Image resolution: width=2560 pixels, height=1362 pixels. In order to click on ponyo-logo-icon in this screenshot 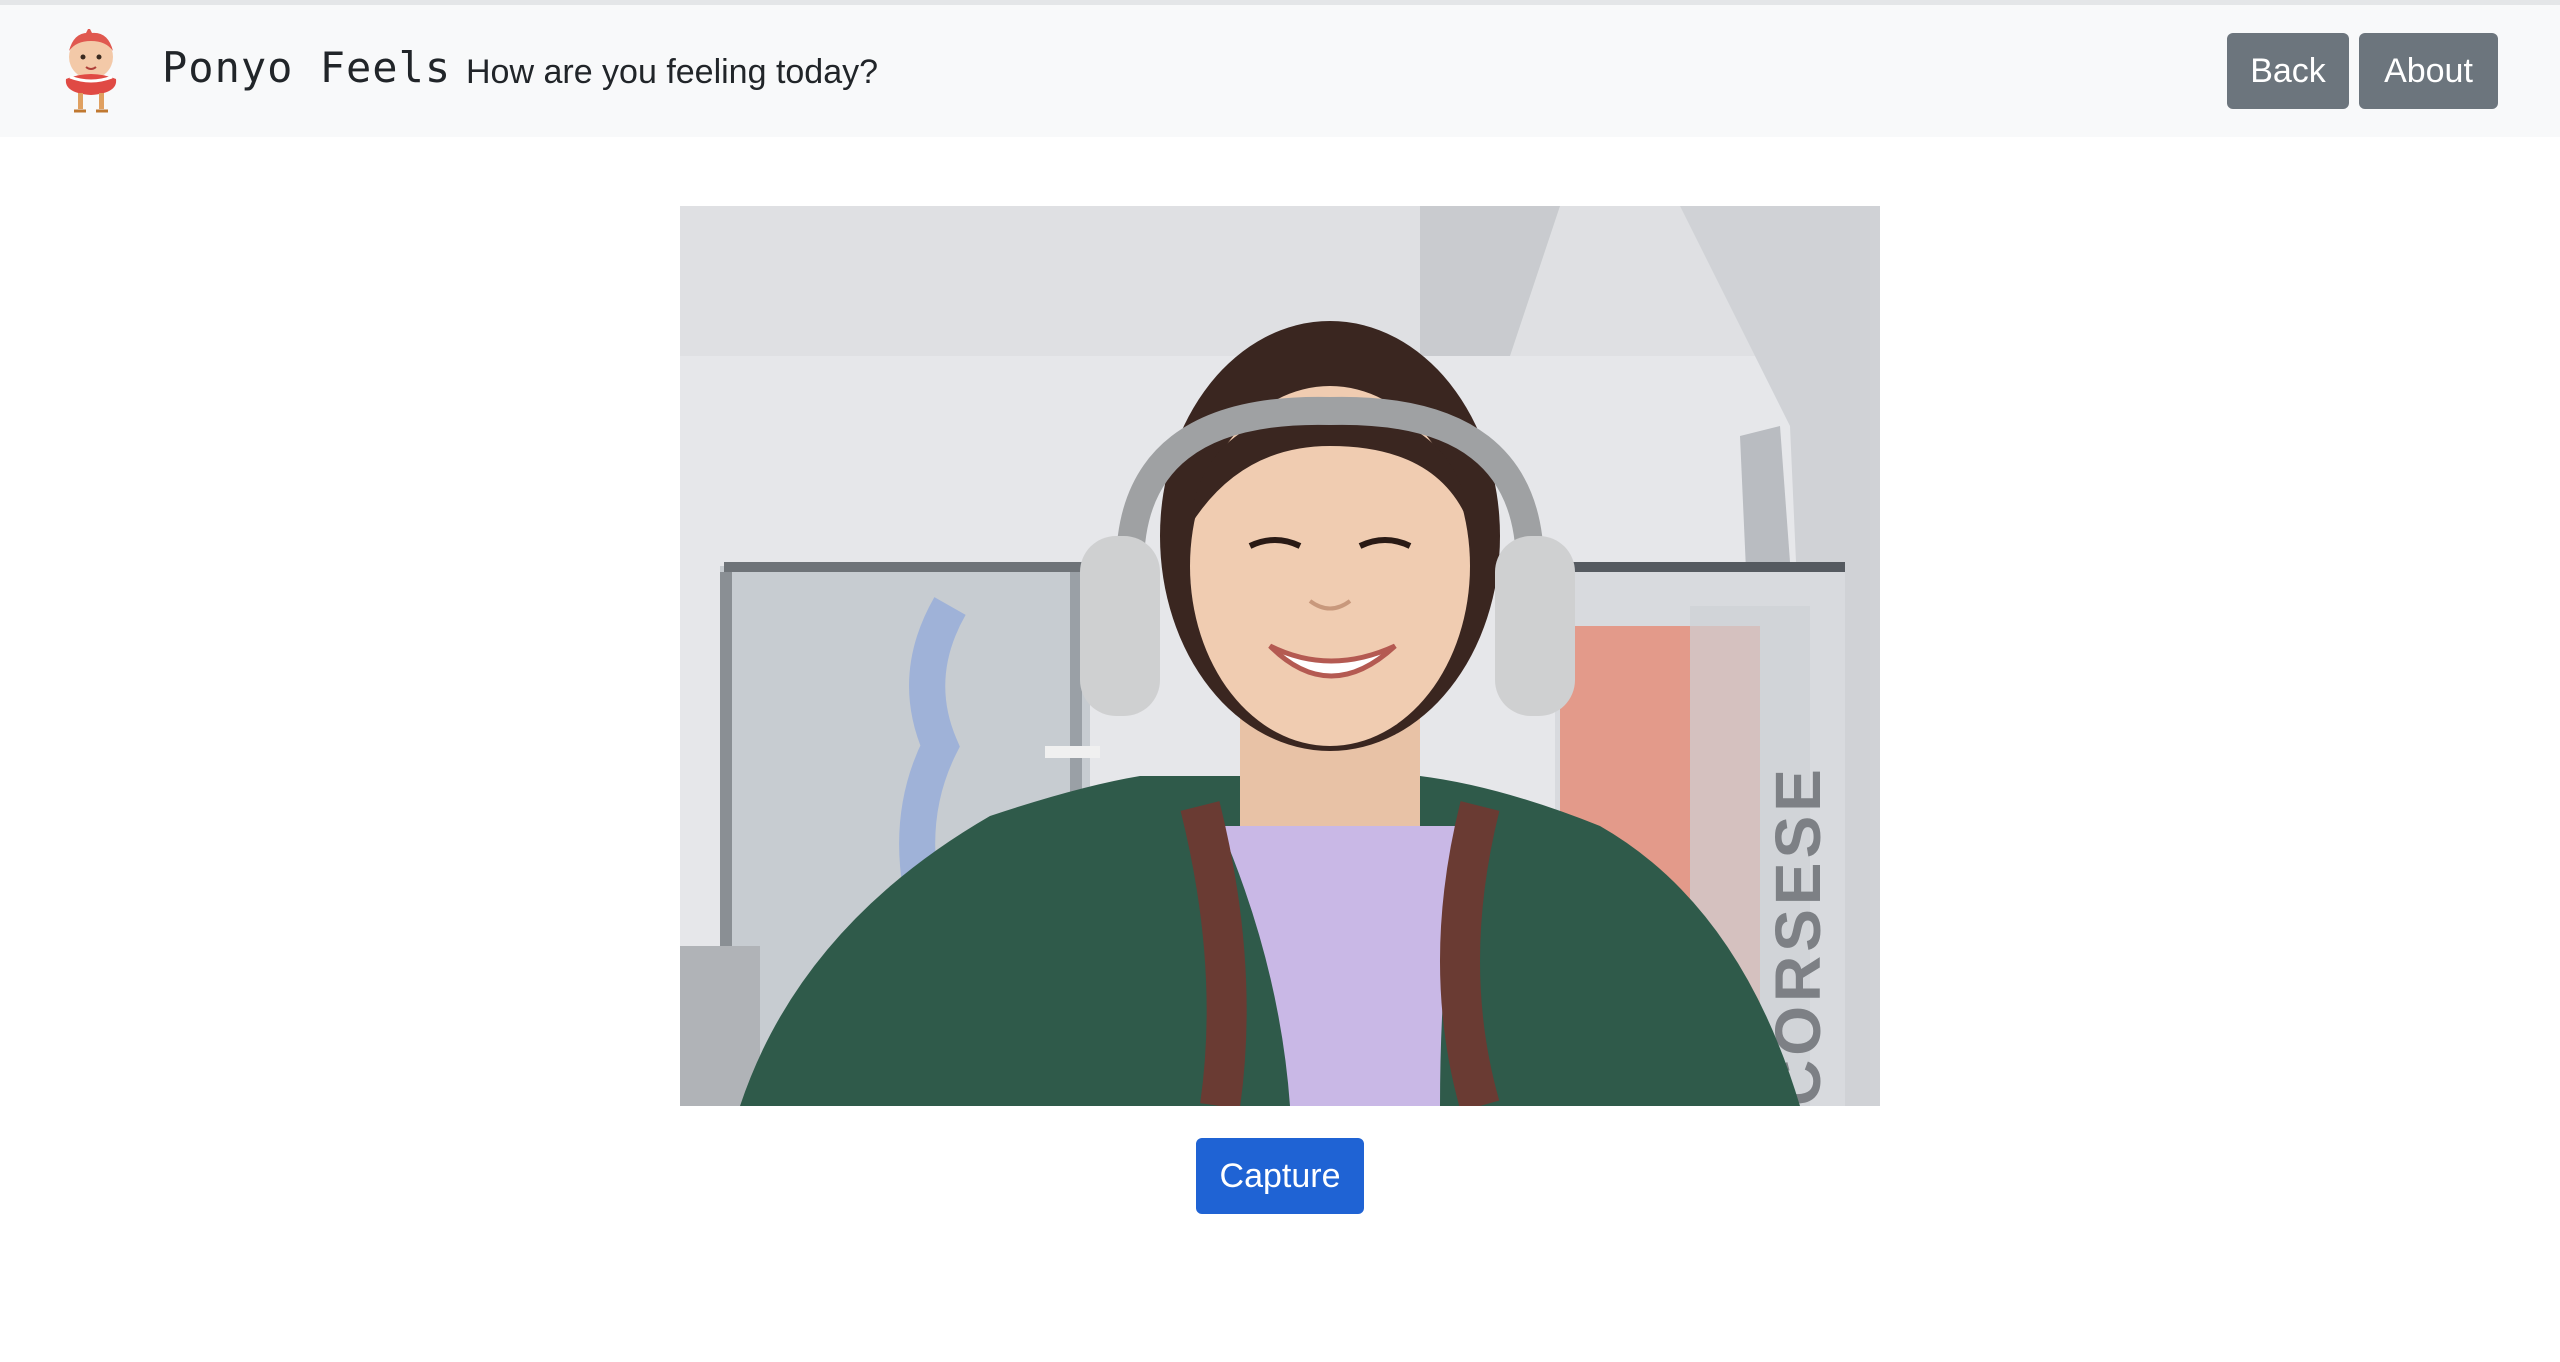, I will do `click(91, 72)`.